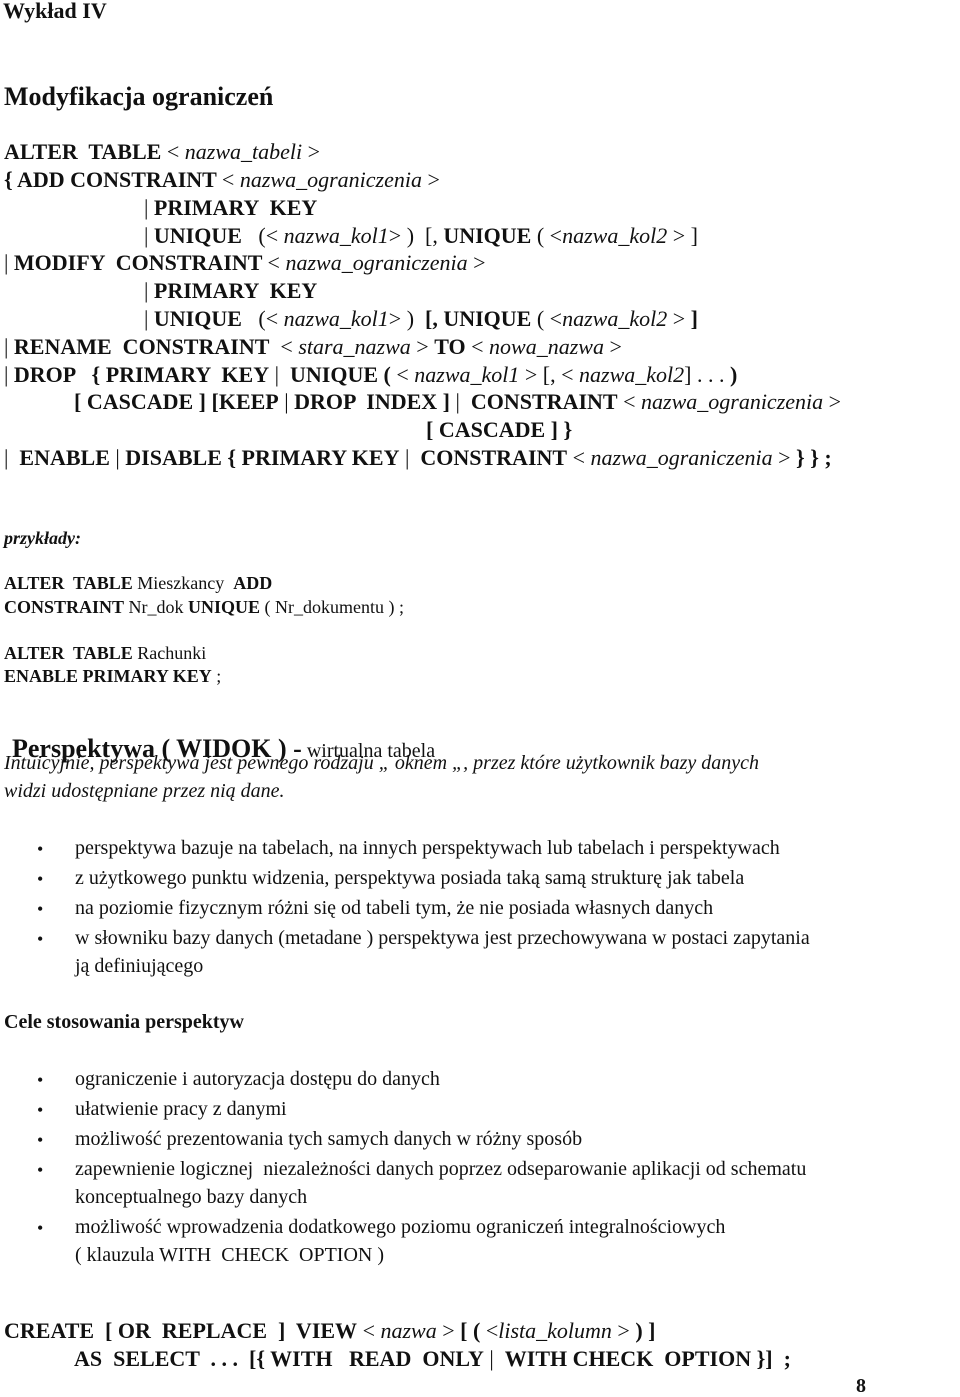 This screenshot has width=960, height=1397. I want to click on placeholder-name: nowa_nazwa, so click(546, 346).